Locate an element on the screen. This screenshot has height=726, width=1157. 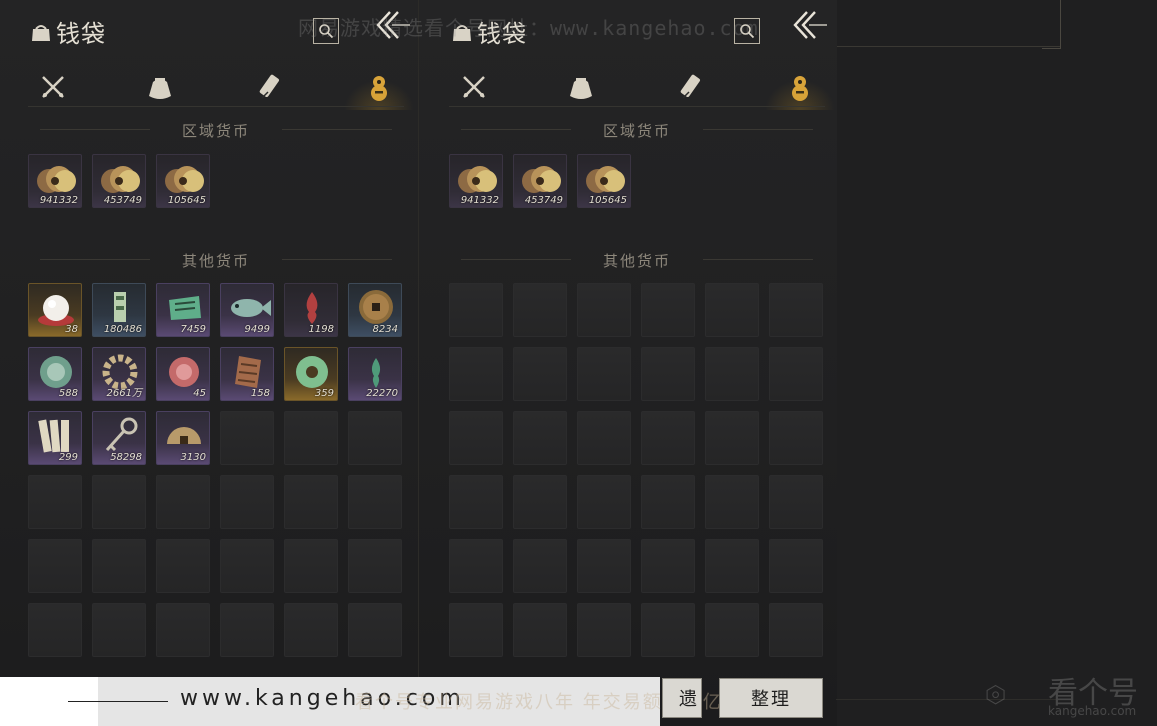
category-tabs-right is located at coordinates (642, 89).